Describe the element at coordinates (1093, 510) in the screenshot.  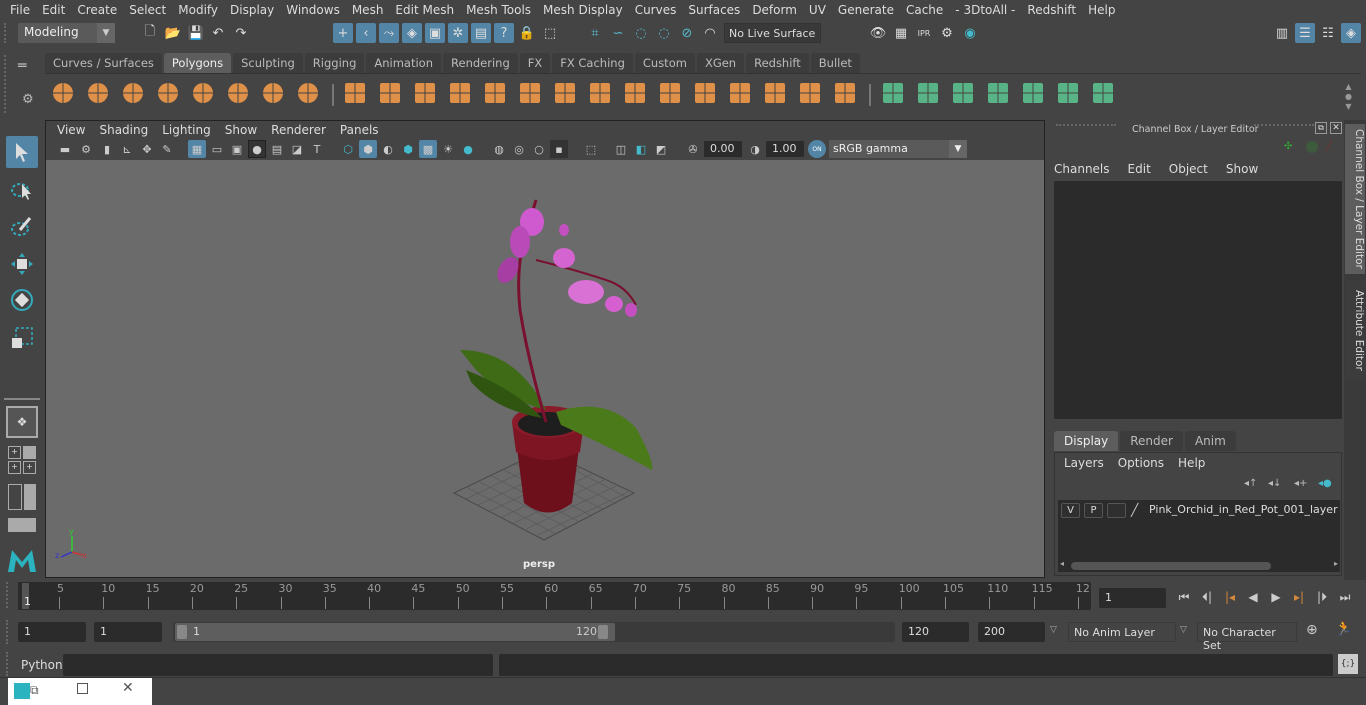
I see `layer-playback-toggle: P` at that location.